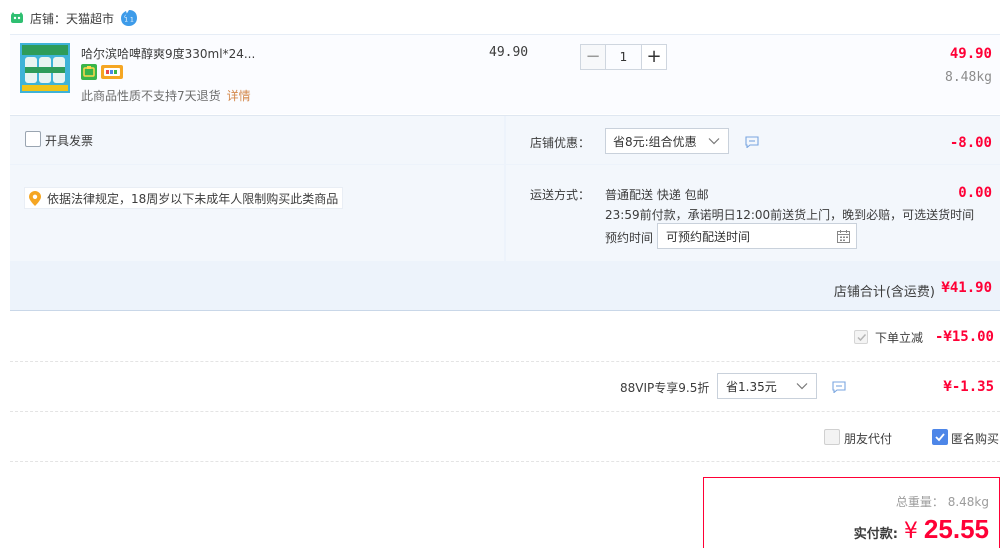 This screenshot has height=548, width=1004. I want to click on tmall-cat-icon, so click(17, 17).